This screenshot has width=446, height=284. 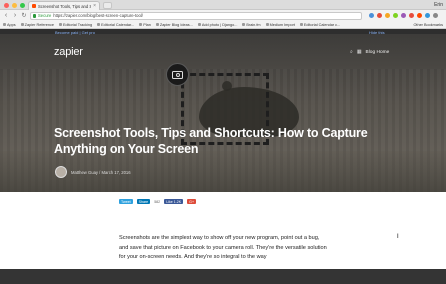 I want to click on apps-grid-icon: ▦, so click(x=359, y=52).